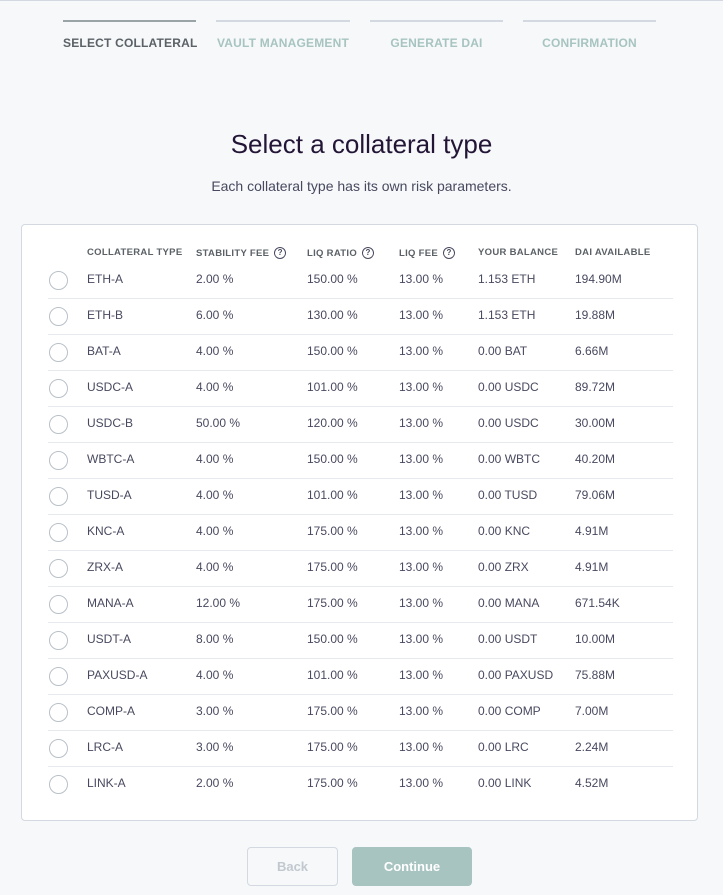  Describe the element at coordinates (215, 711) in the screenshot. I see `cell-stability-fee: 3.00 %` at that location.